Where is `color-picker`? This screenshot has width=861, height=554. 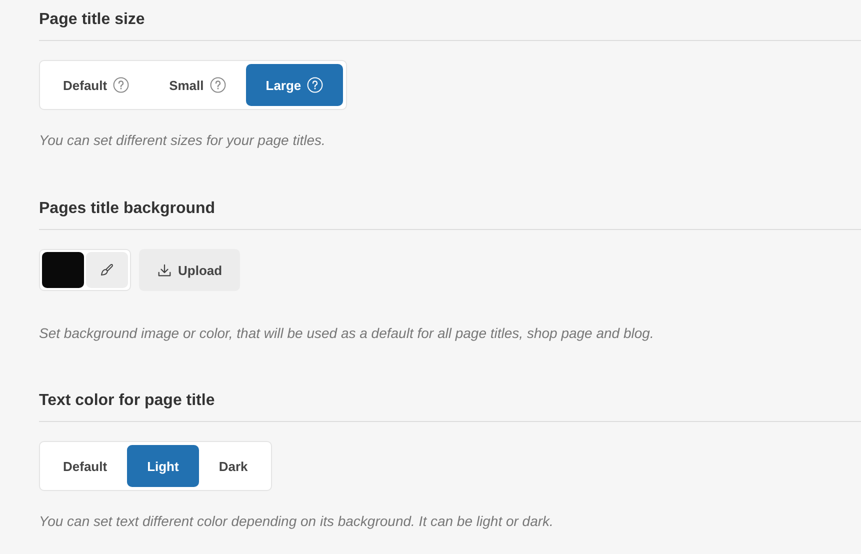
color-picker is located at coordinates (85, 270).